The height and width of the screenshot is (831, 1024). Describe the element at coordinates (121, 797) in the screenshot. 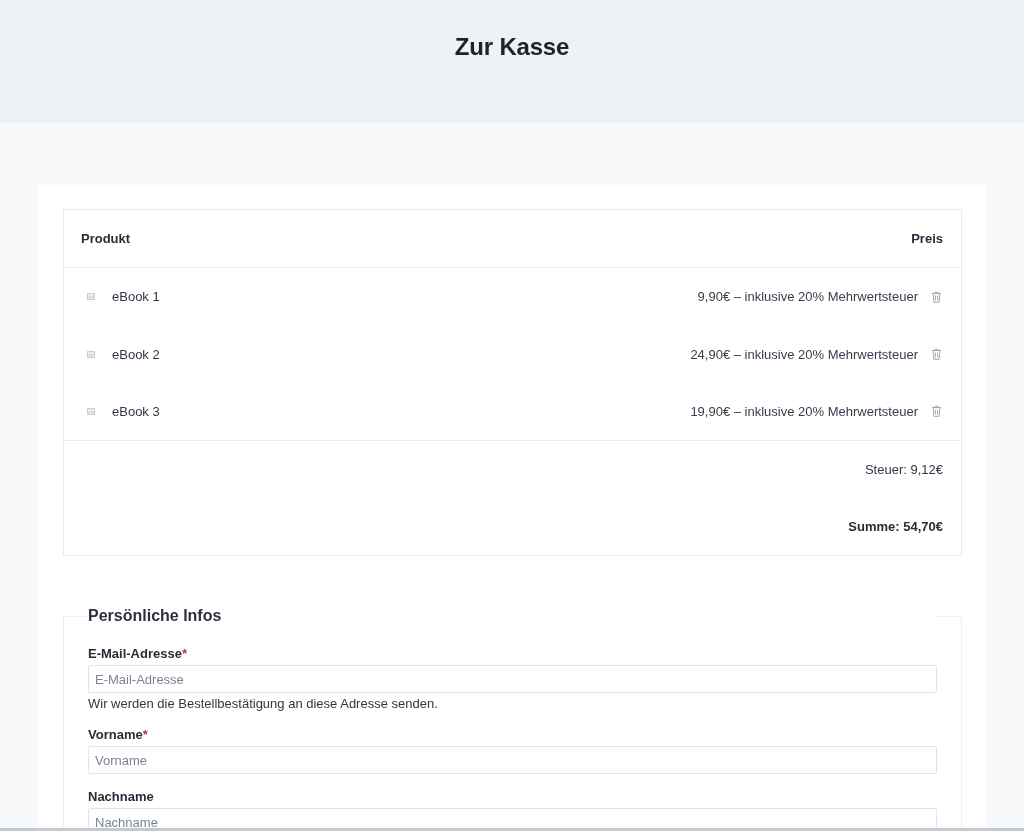

I see `field-label: Nachname` at that location.